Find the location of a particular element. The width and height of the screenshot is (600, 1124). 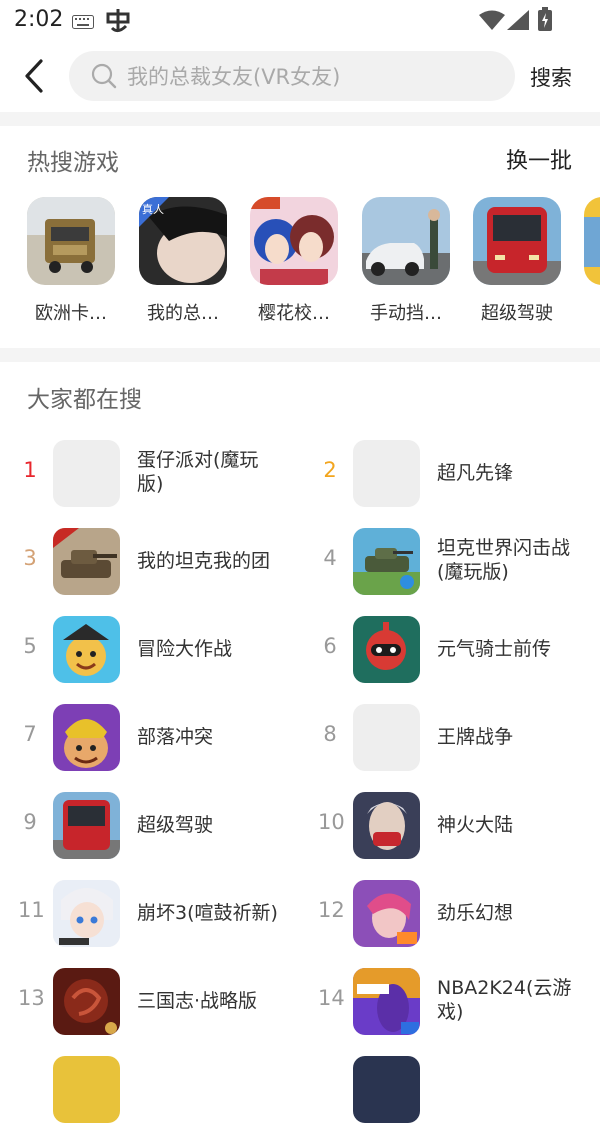

game-name: 元气骑士前传 is located at coordinates (494, 649).